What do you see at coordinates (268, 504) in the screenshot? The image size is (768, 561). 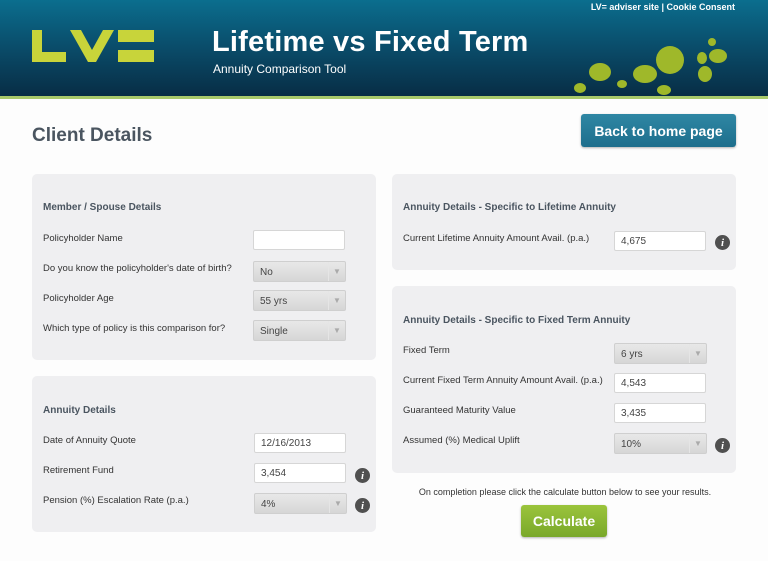 I see `escalation-rate-value: 4%` at bounding box center [268, 504].